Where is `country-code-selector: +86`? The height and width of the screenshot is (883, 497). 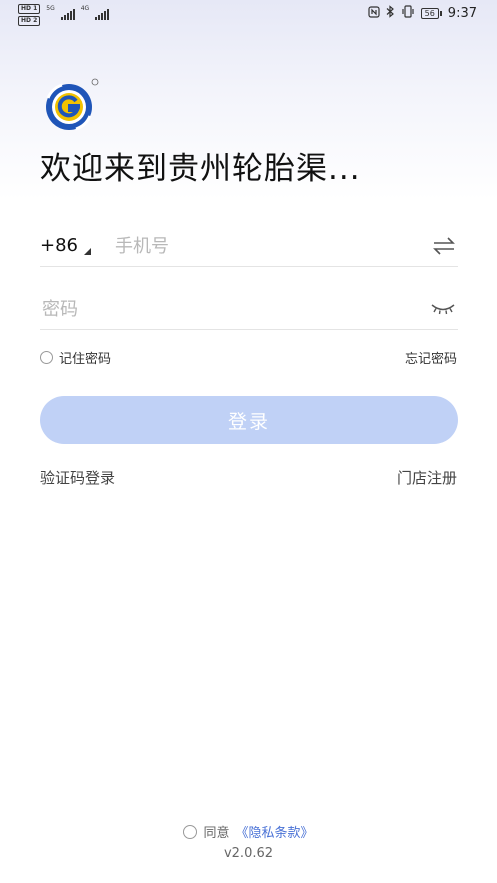
country-code-selector: +86 is located at coordinates (59, 245).